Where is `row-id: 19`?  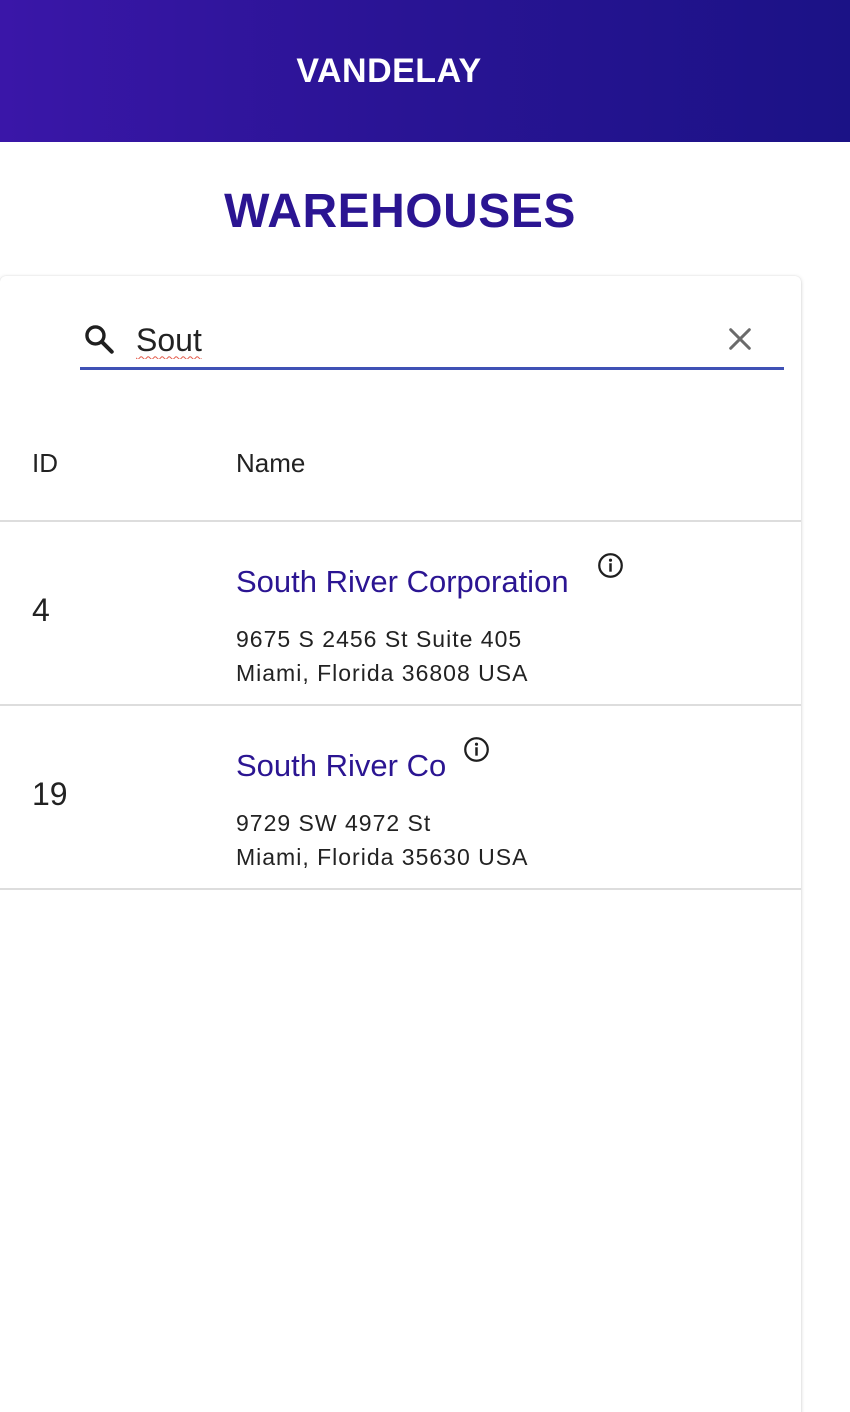 row-id: 19 is located at coordinates (50, 794).